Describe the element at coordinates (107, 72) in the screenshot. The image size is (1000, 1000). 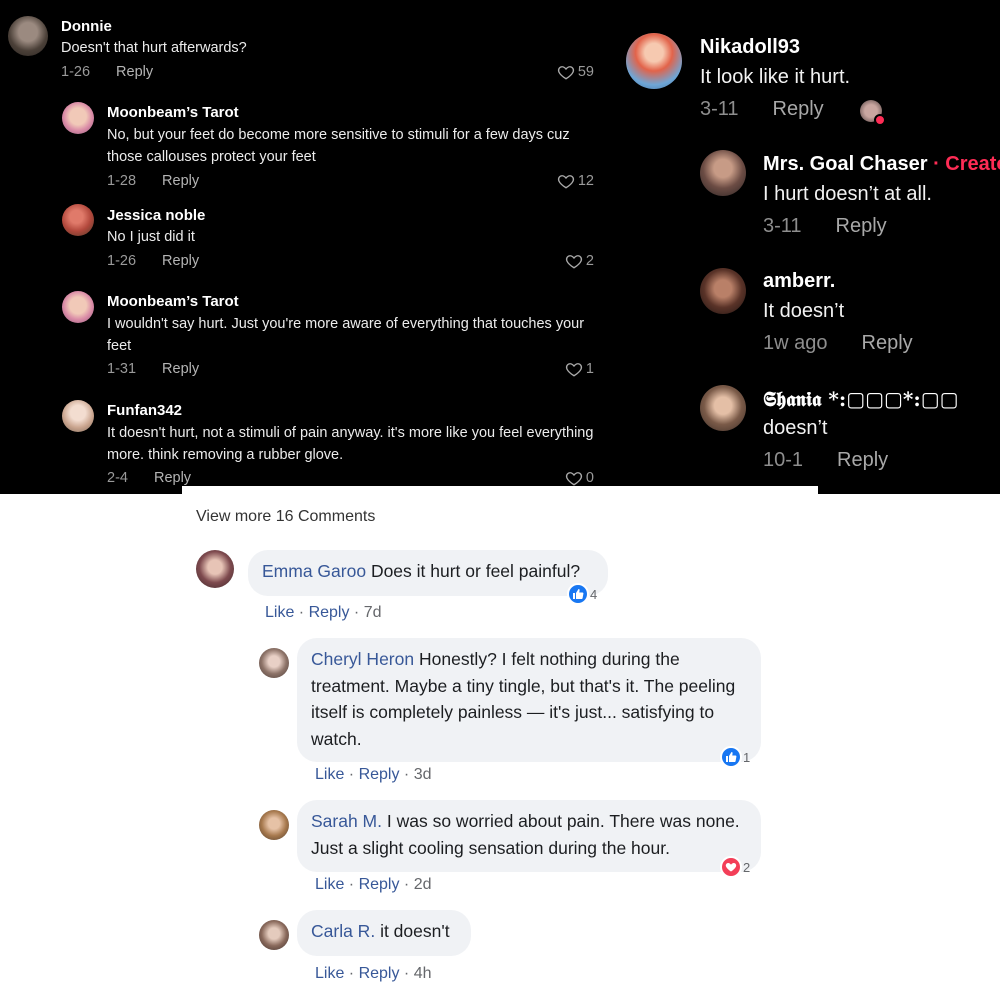
I see `comment-meta: 1-26 Reply` at that location.